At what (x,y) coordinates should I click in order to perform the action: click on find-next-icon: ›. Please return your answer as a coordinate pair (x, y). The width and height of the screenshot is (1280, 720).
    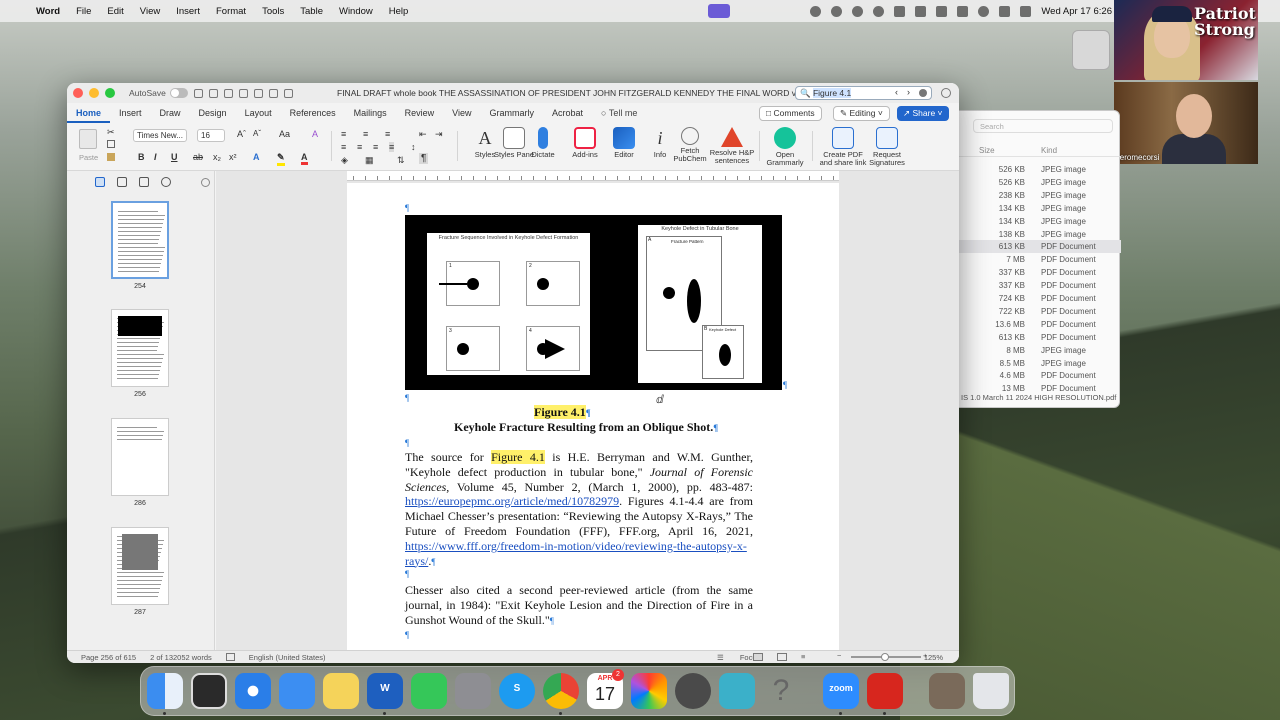
    Looking at the image, I should click on (908, 92).